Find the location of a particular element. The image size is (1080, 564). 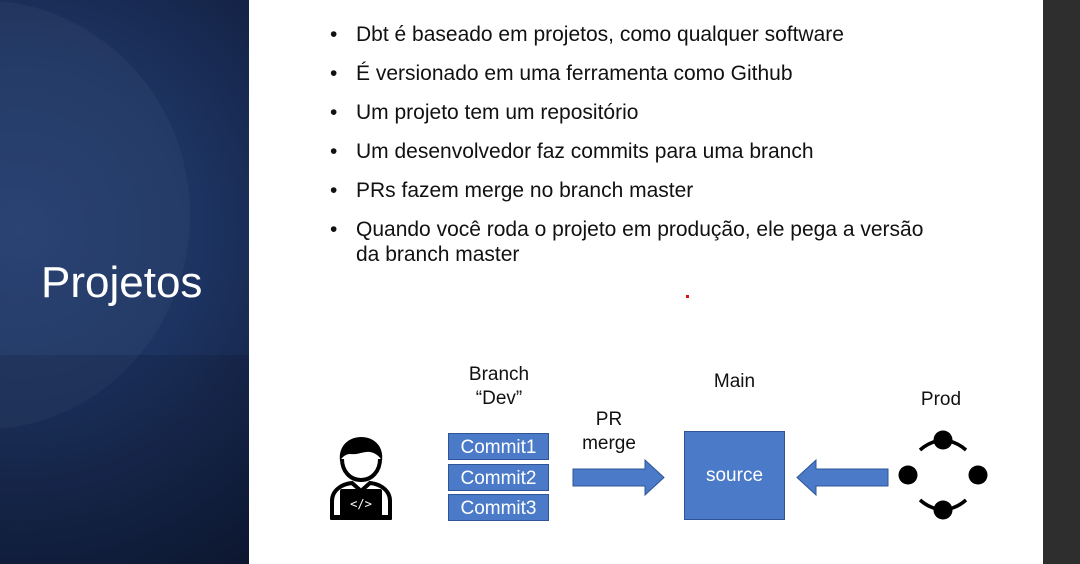

branch-label-line1: Branch is located at coordinates (499, 374).